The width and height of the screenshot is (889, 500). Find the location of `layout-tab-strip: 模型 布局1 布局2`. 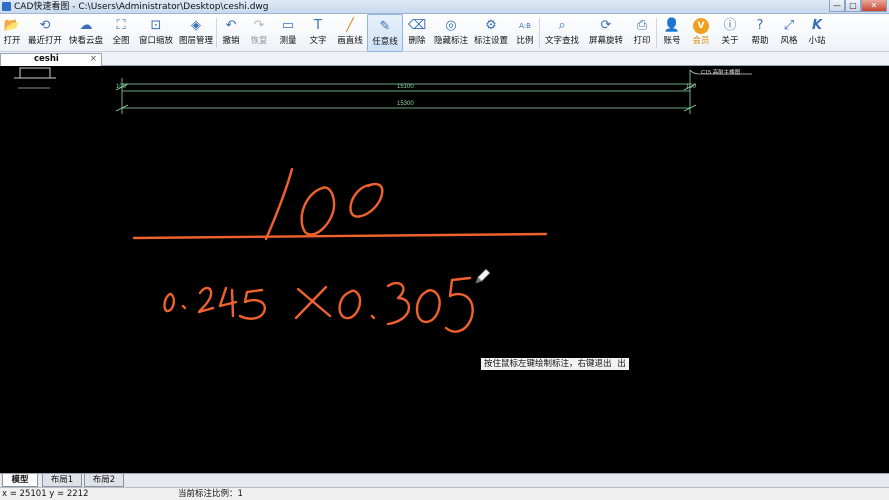

layout-tab-strip: 模型 布局1 布局2 is located at coordinates (444, 480).